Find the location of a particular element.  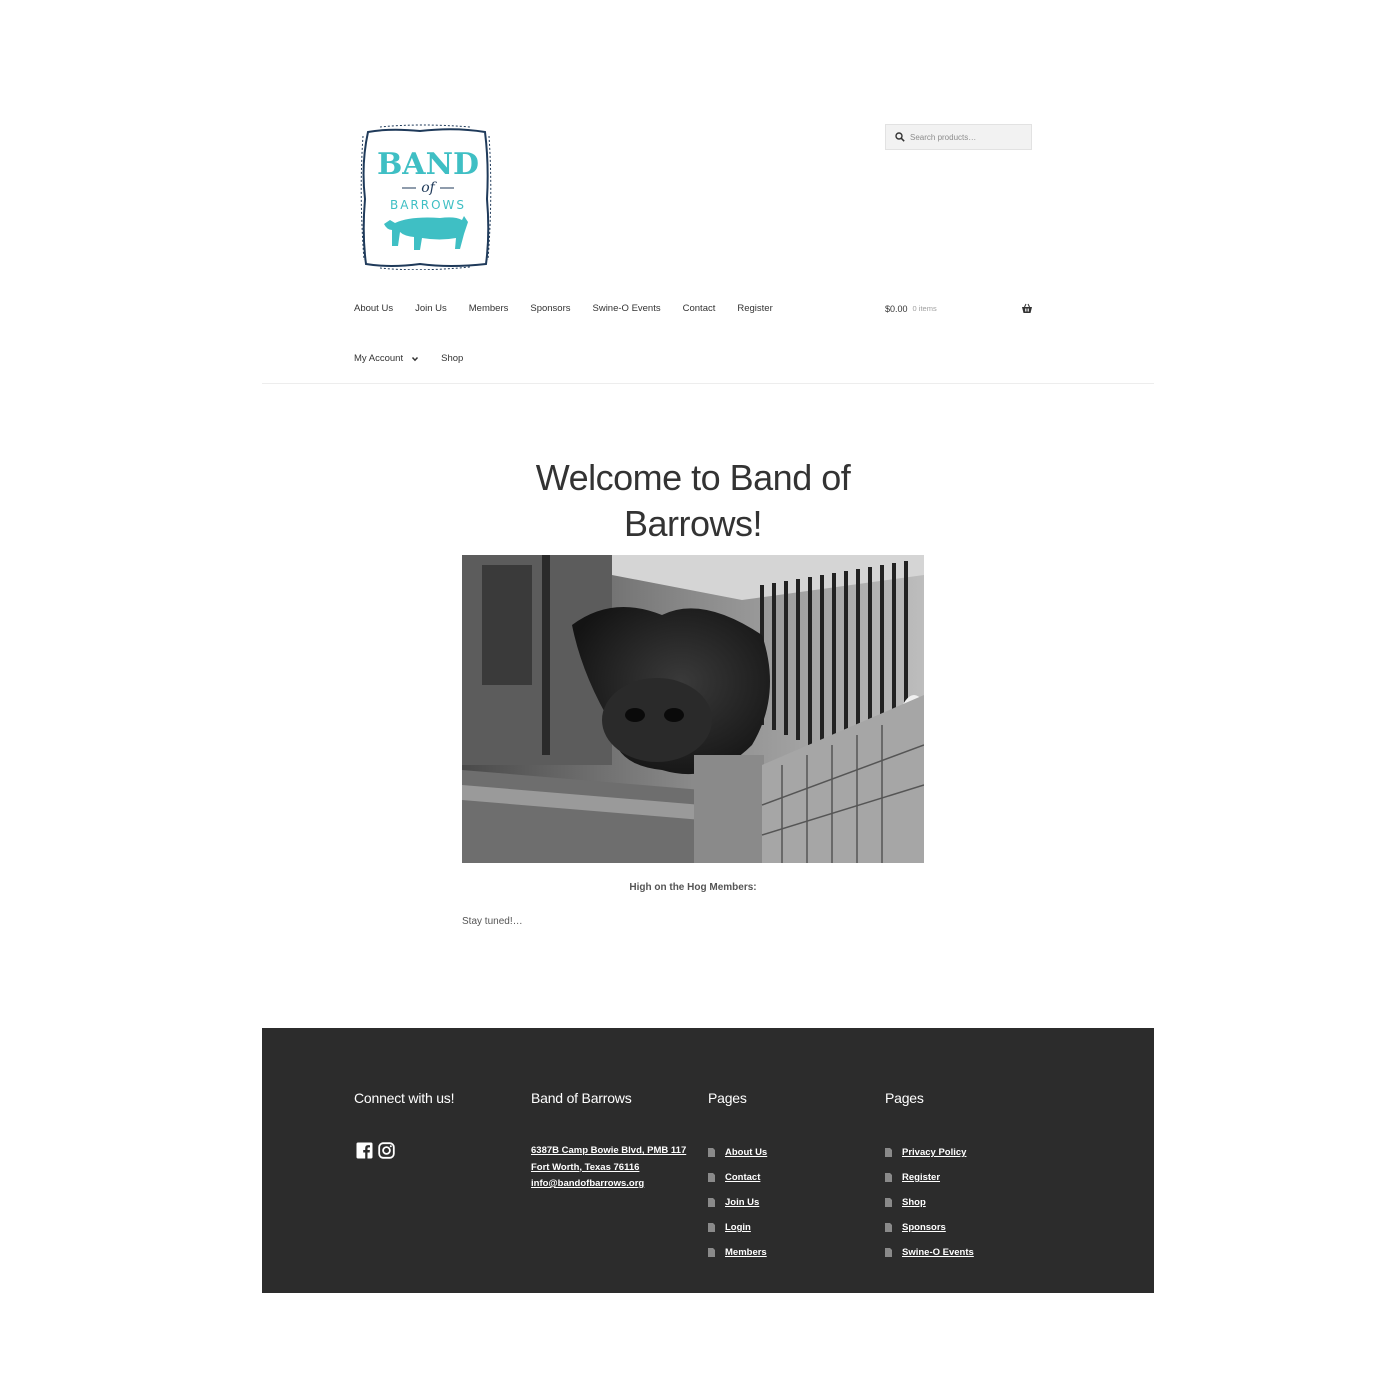

facebook-icon is located at coordinates (364, 1150).